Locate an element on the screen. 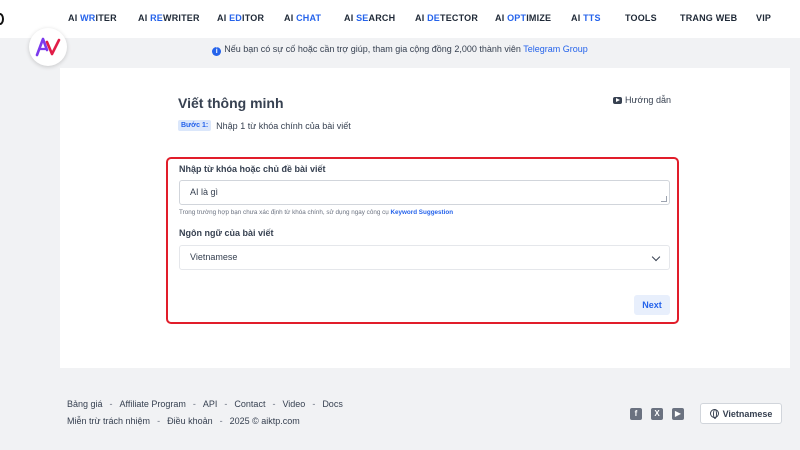 This screenshot has width=800, height=450. language-switcher-label: Vietnamese is located at coordinates (747, 413).